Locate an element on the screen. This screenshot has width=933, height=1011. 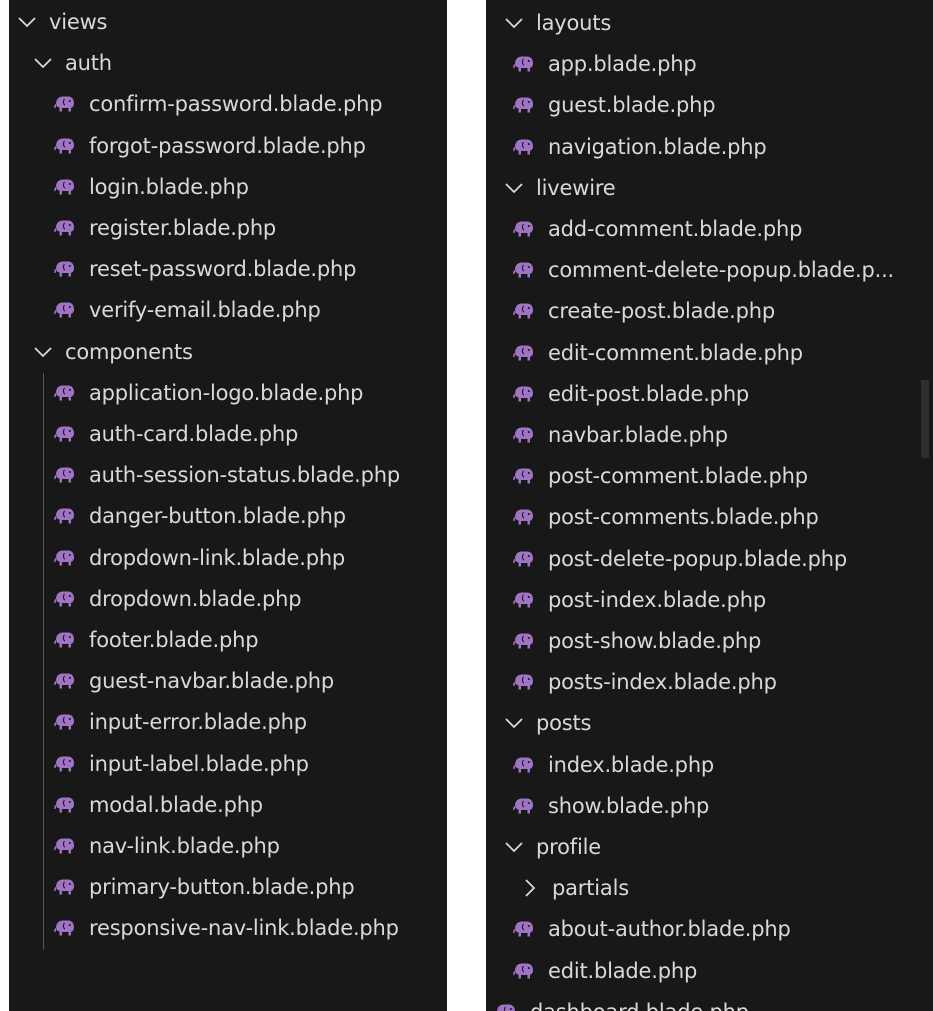
file-item: navbar.blade.php is located at coordinates (709, 435).